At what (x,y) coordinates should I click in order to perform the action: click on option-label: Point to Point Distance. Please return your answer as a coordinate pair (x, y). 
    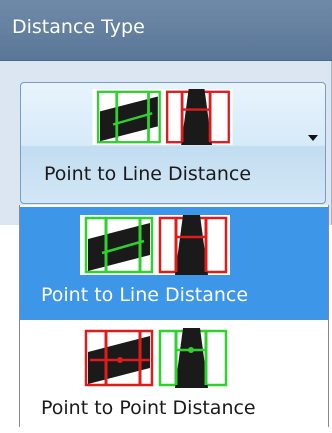
    Looking at the image, I should click on (148, 408).